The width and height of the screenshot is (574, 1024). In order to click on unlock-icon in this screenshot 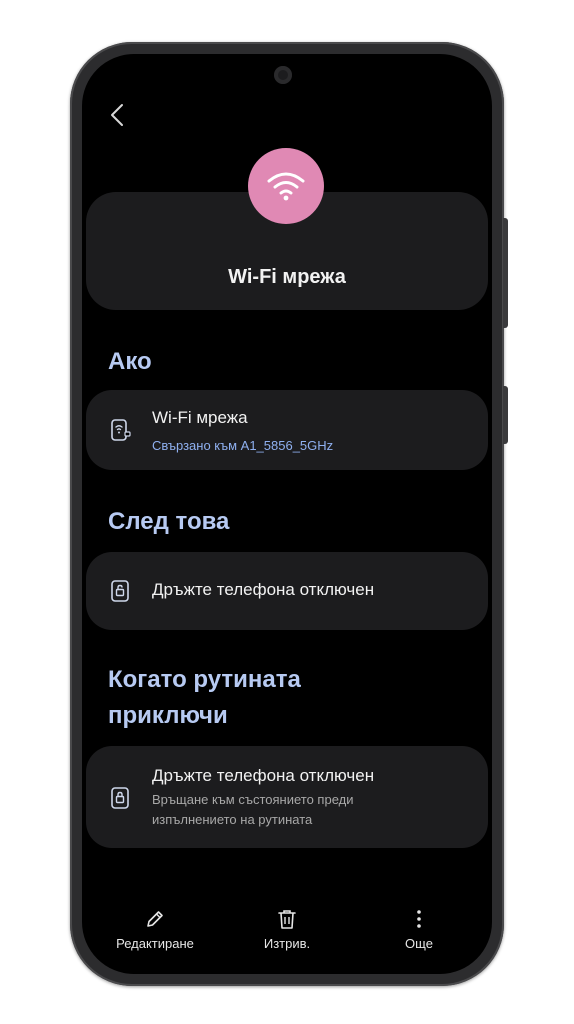, I will do `click(120, 591)`.